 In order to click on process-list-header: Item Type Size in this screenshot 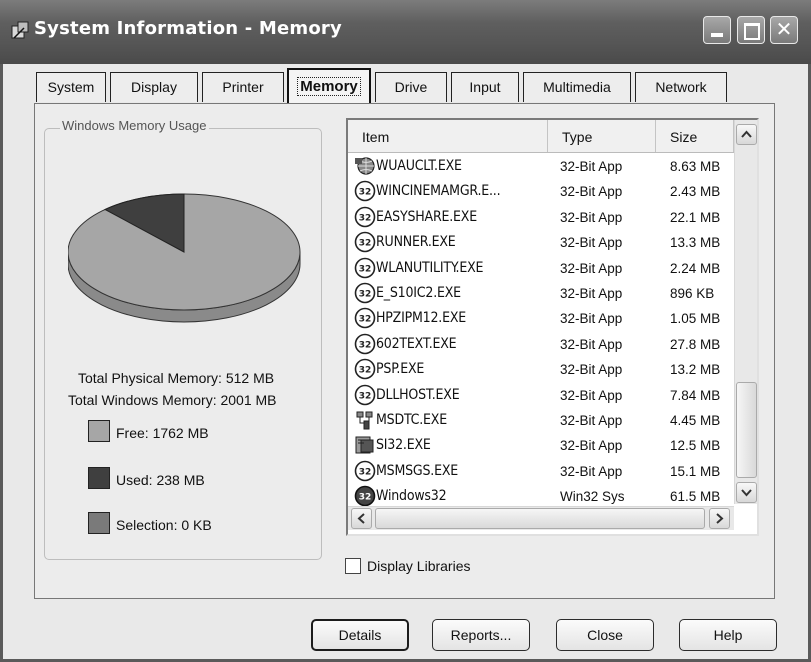, I will do `click(541, 136)`.